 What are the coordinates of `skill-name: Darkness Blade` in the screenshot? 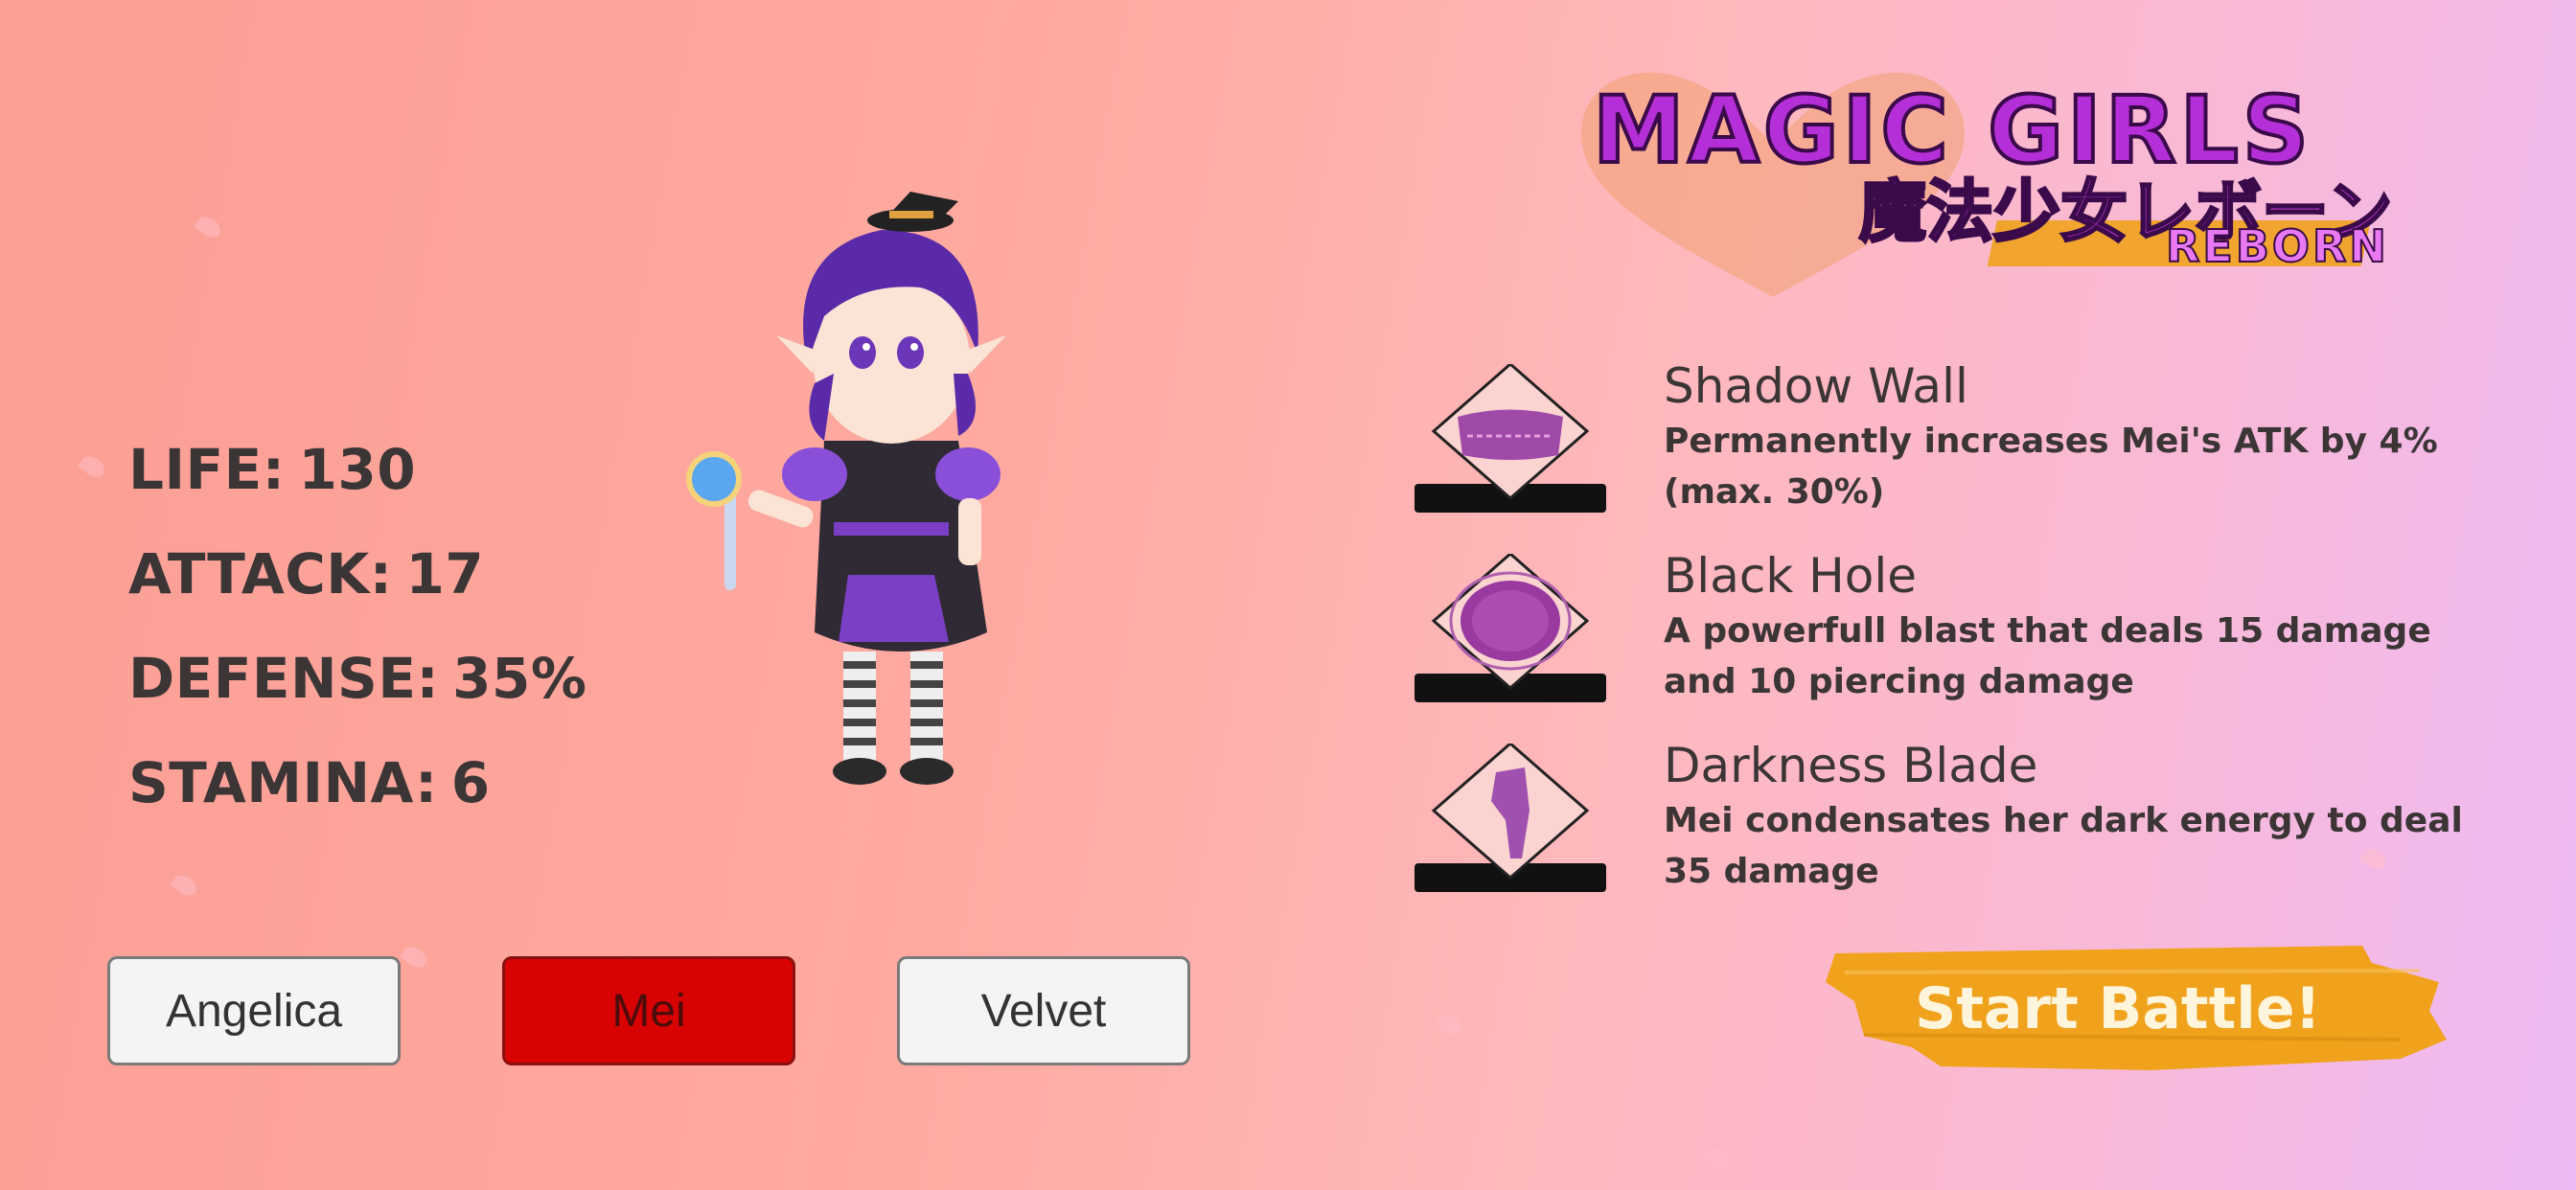 It's located at (1851, 765).